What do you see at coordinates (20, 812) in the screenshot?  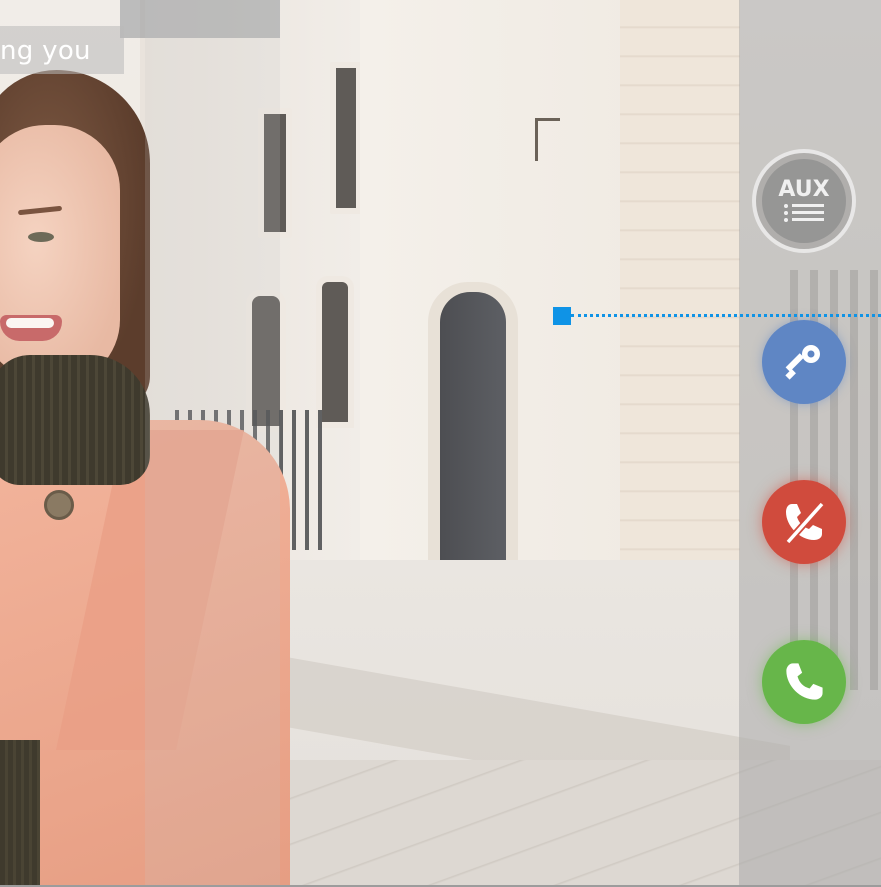 I see `visitor-sleeve` at bounding box center [20, 812].